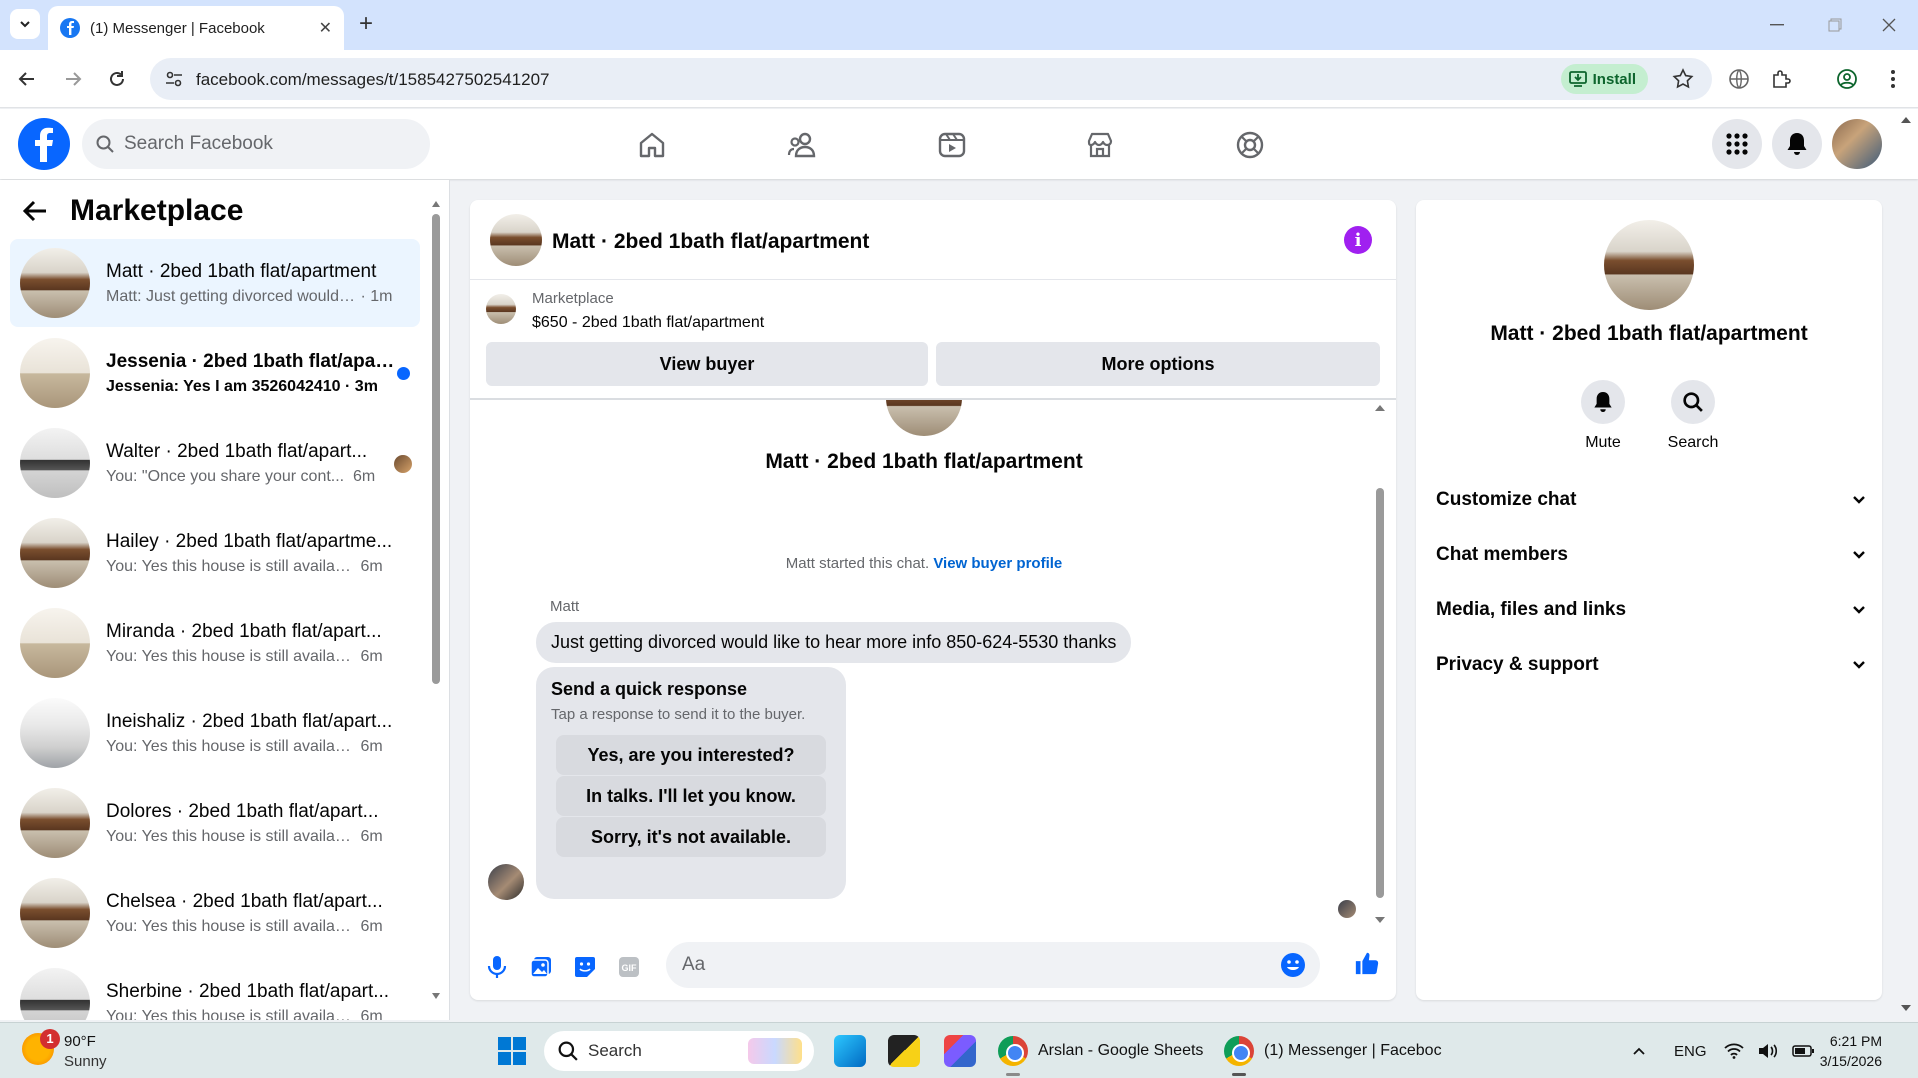 This screenshot has height=1078, width=1918. Describe the element at coordinates (997, 563) in the screenshot. I see `view-buyer-profile-link: View buyer profile` at that location.